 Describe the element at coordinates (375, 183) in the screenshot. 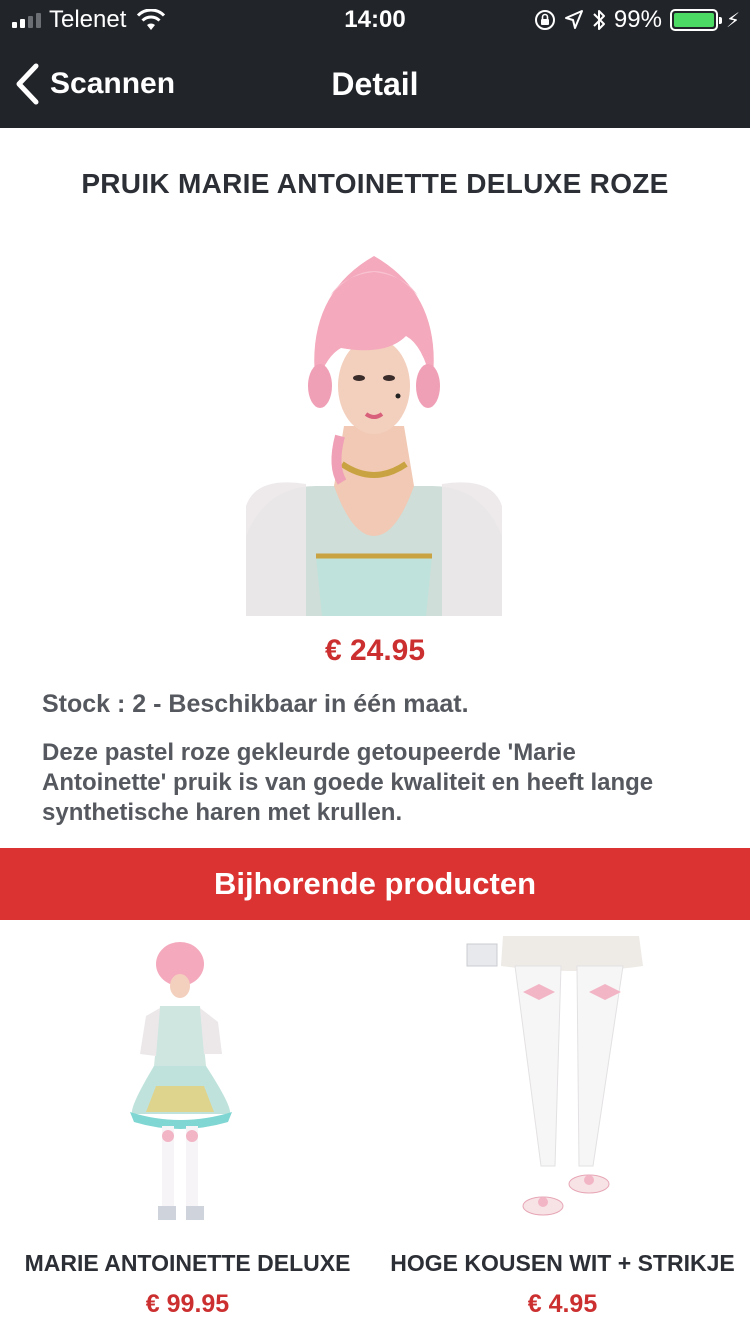

I see `product-title: PRUIK MARIE ANTOINETTE DELUXE ROZE` at that location.